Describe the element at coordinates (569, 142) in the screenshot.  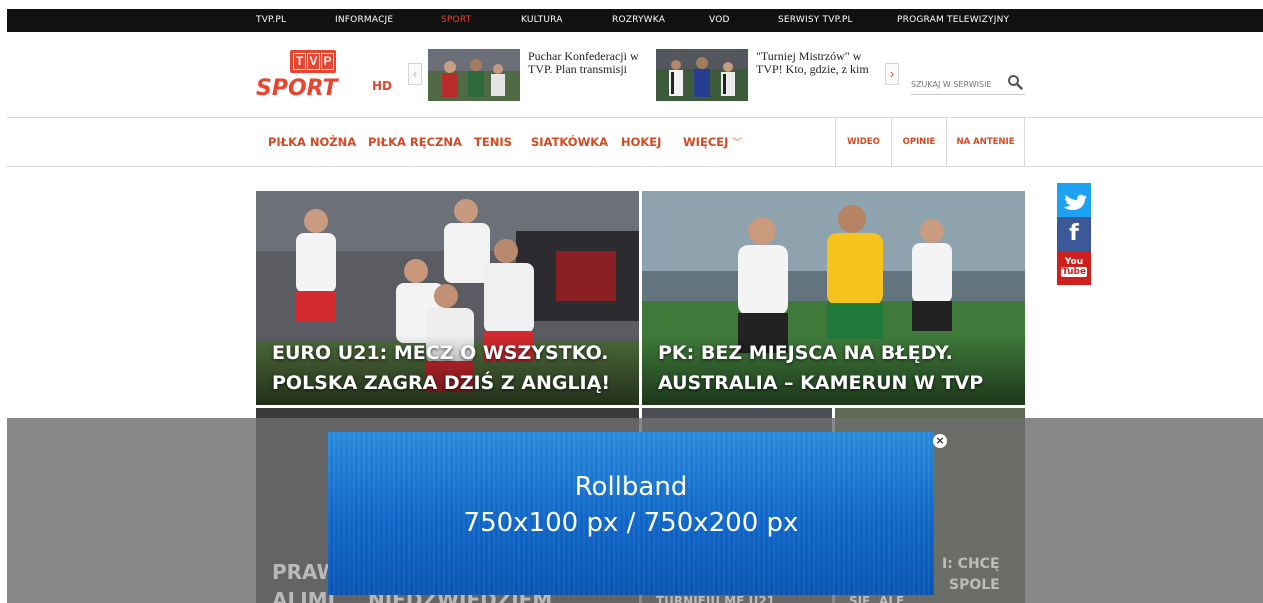
I see `nav-siatkowka: SIATKÓWKA` at that location.